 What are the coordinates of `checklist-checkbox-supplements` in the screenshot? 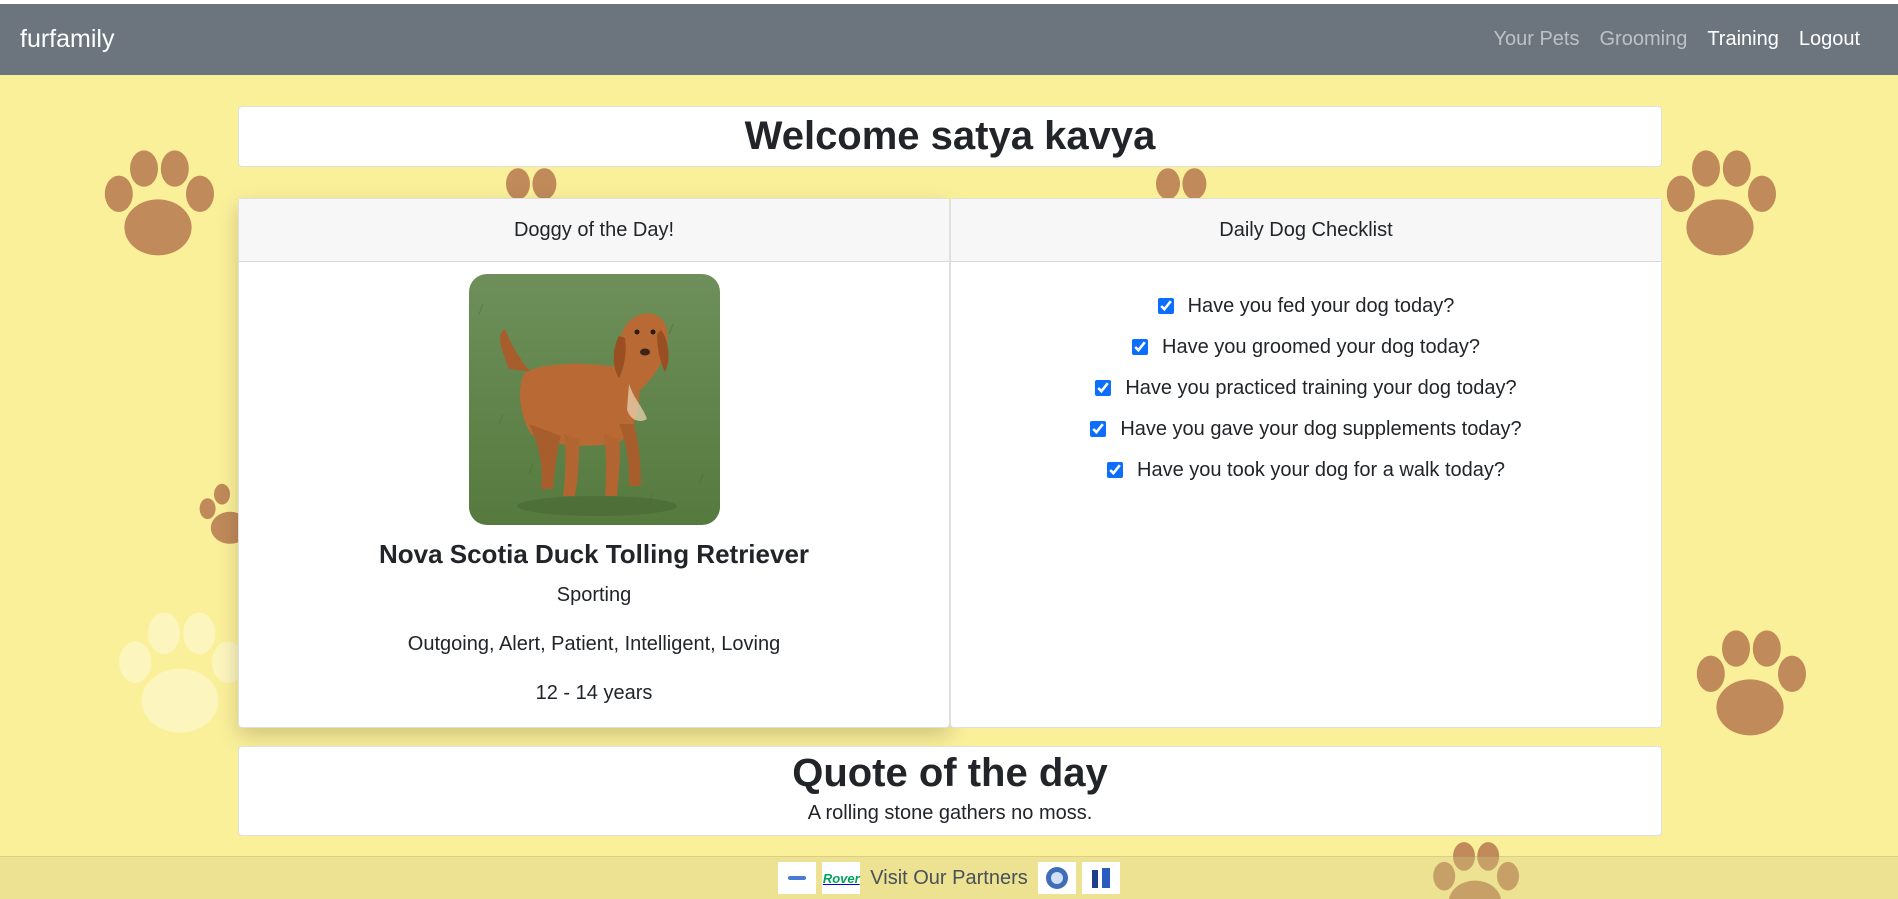 It's located at (1098, 429).